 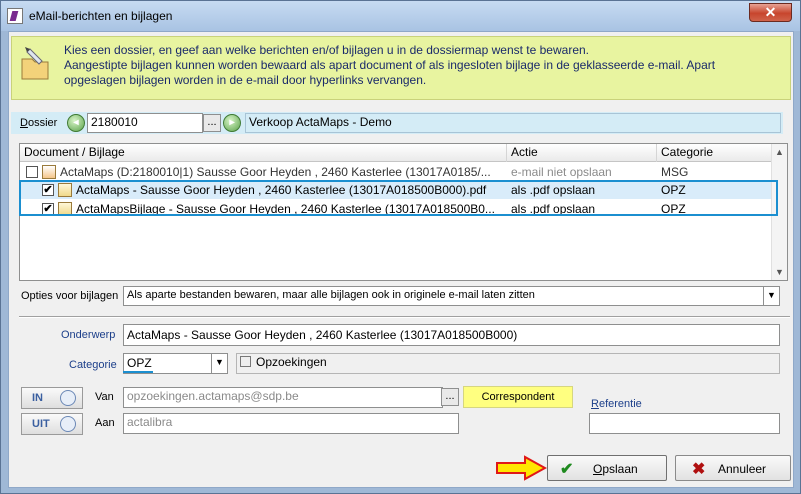 I want to click on folder-pen-icon, so click(x=35, y=63).